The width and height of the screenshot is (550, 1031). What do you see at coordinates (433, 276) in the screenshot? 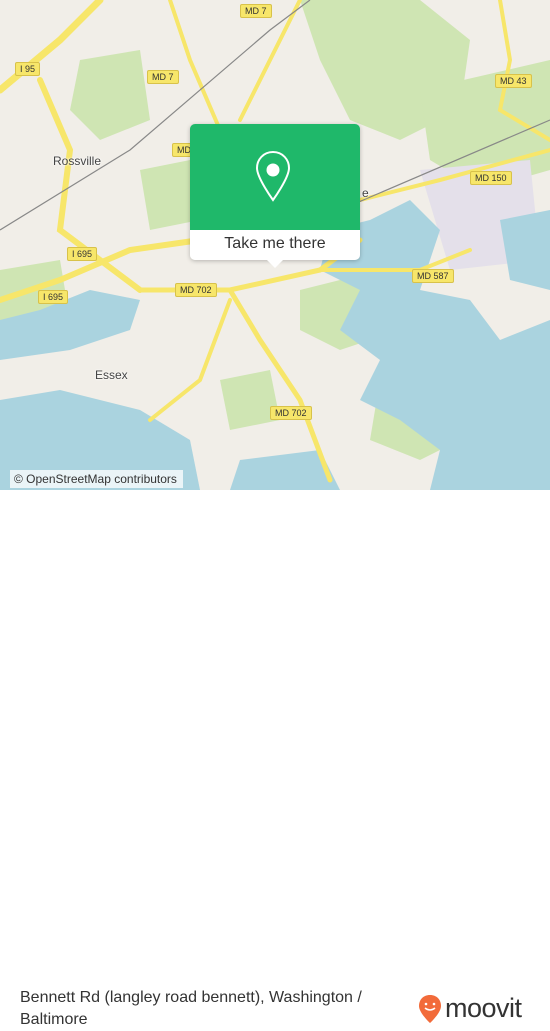
I see `road-label: MD 587` at bounding box center [433, 276].